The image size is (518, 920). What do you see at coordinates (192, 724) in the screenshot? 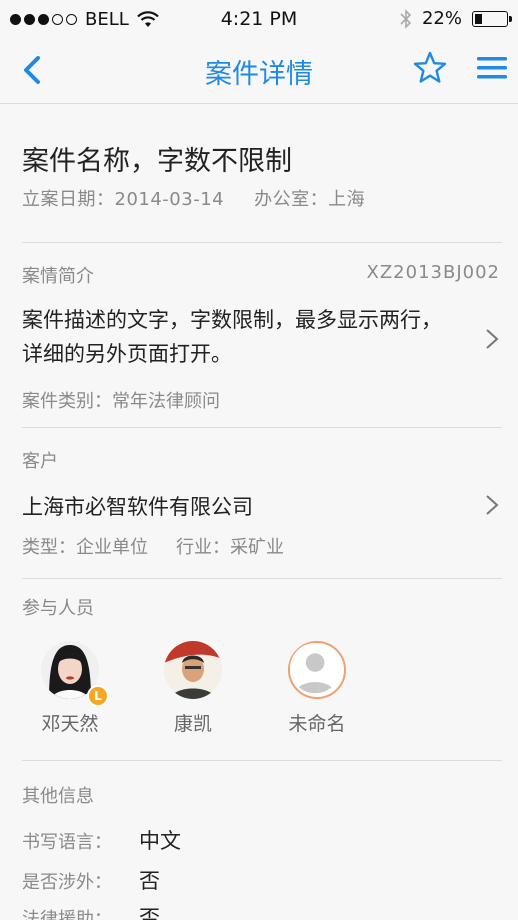
I see `participant-name: 康凯` at bounding box center [192, 724].